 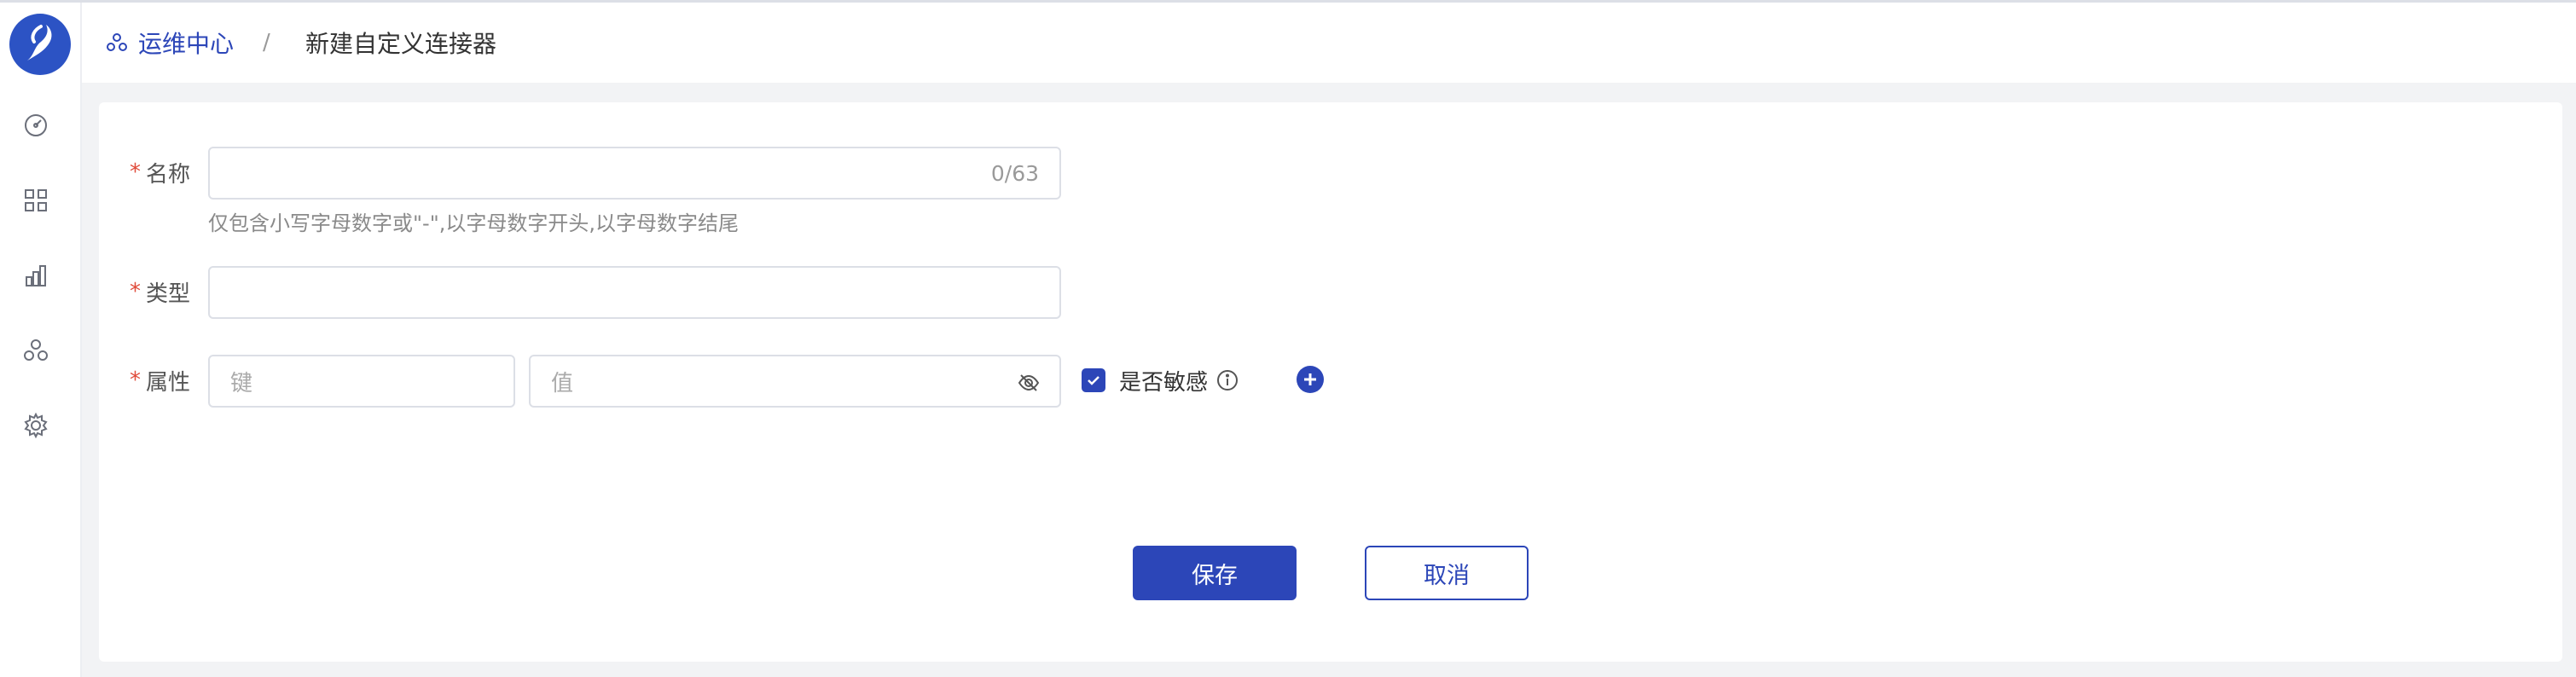 I want to click on breadcrumb-home: 运维中心, so click(x=170, y=43).